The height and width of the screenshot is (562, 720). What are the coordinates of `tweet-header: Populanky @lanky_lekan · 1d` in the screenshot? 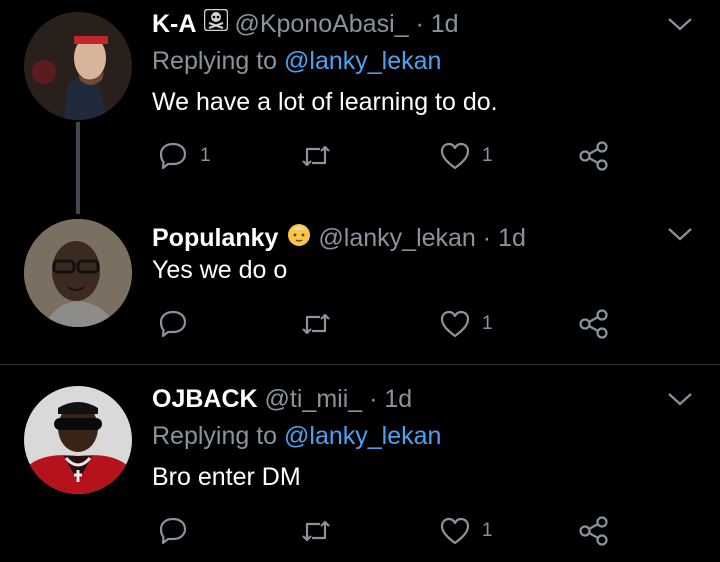 It's located at (339, 239).